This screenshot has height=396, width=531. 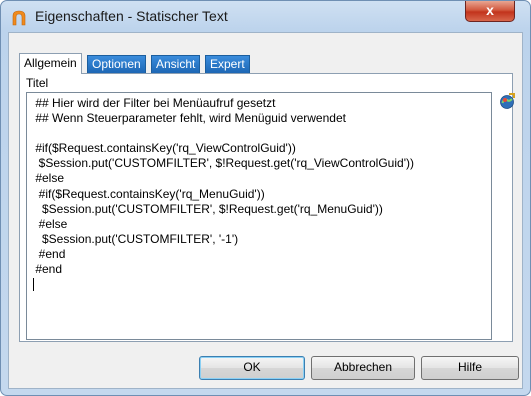 I want to click on tab-label: Ansicht, so click(x=176, y=64).